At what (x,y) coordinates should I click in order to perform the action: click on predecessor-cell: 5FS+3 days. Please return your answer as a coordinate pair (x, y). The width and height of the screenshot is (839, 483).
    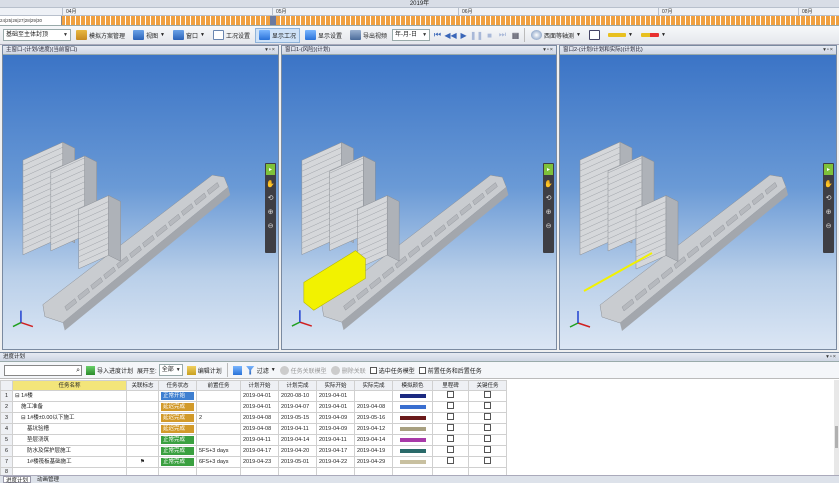
    Looking at the image, I should click on (218, 451).